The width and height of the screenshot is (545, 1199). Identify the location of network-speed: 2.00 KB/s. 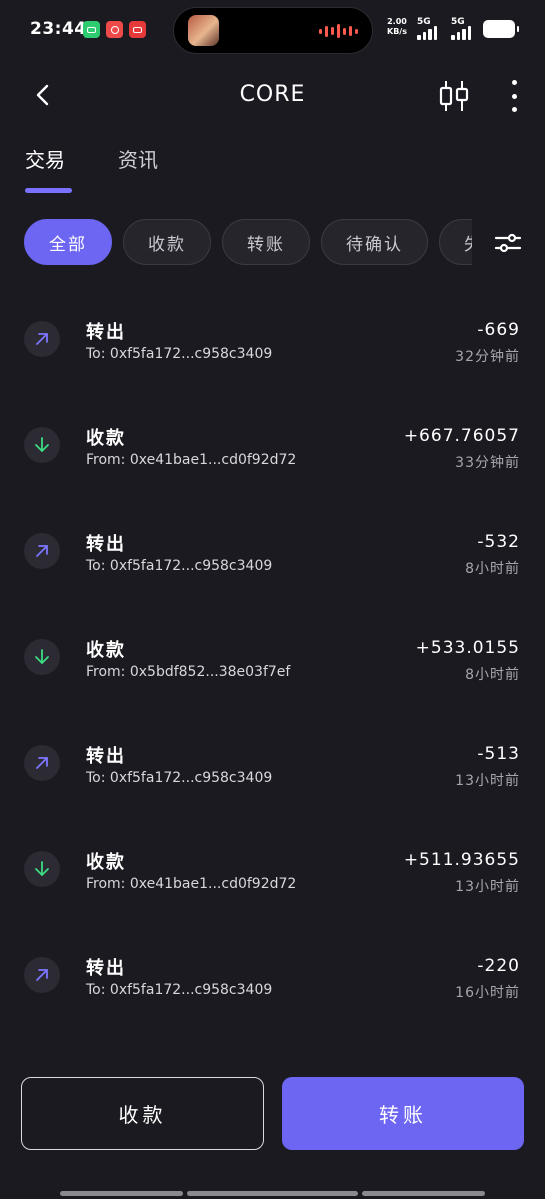
(397, 26).